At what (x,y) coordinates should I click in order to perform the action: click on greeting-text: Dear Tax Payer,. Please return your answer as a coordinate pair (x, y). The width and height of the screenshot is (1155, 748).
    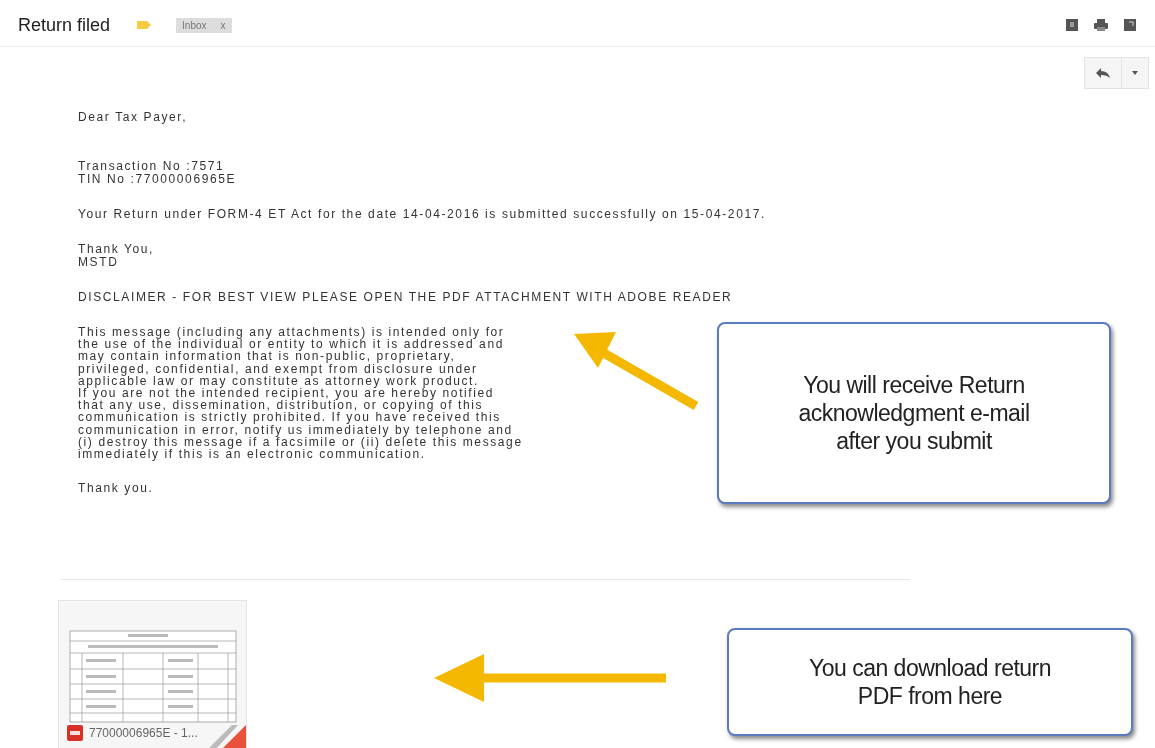
    Looking at the image, I should click on (133, 117).